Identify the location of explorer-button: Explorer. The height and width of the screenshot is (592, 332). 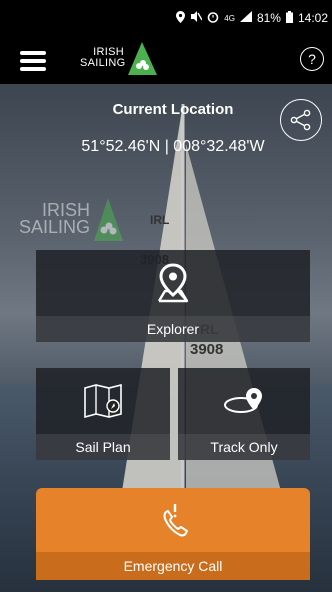
(173, 296).